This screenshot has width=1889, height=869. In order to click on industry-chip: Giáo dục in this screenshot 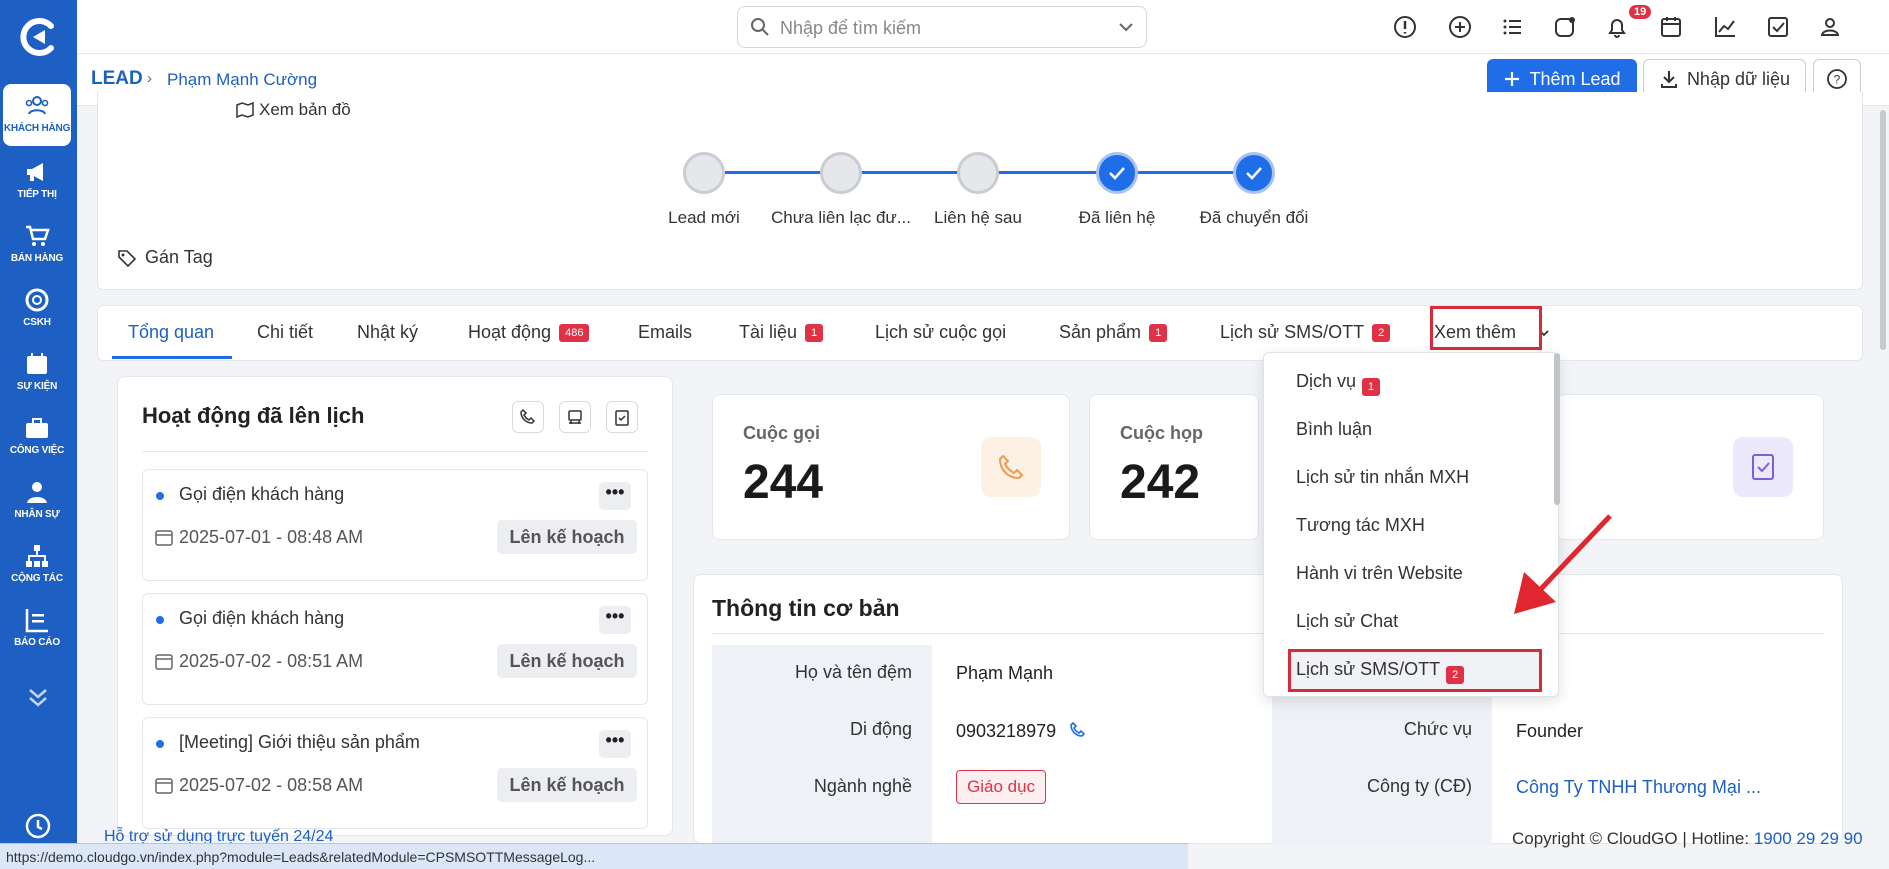, I will do `click(1001, 787)`.